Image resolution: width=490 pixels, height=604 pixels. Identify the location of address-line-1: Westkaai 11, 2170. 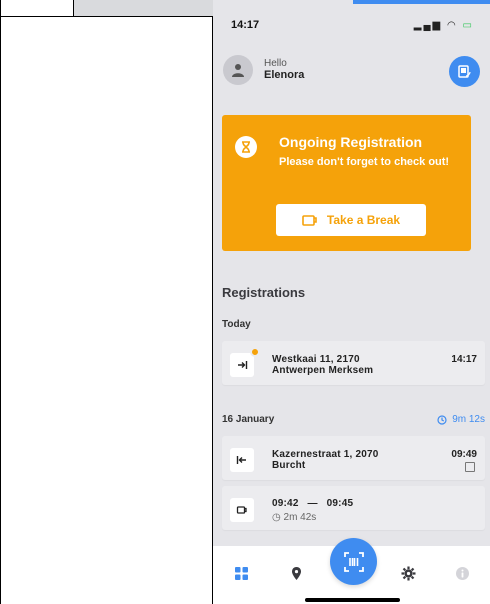
(316, 359).